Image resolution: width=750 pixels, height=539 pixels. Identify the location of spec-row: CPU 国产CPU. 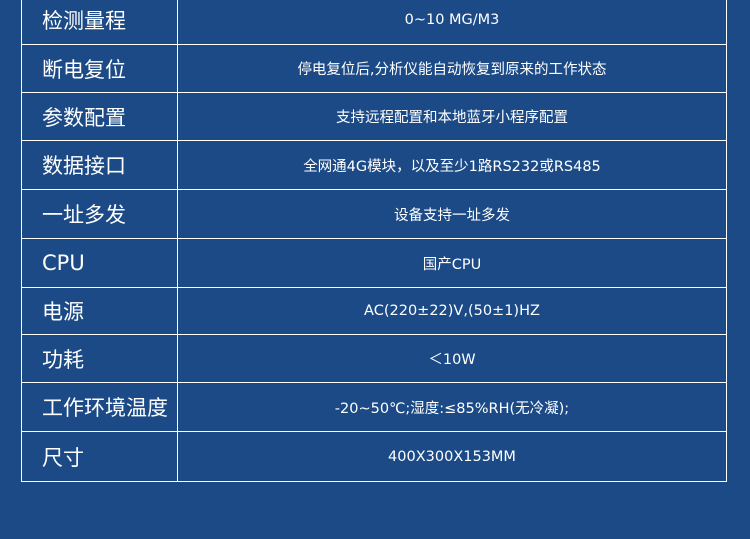
(374, 263).